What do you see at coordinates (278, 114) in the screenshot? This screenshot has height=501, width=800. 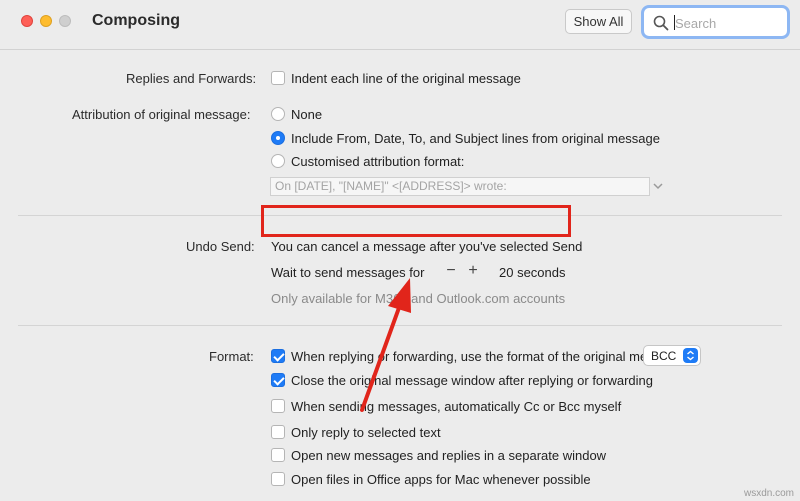 I see `attribution-none-radio` at bounding box center [278, 114].